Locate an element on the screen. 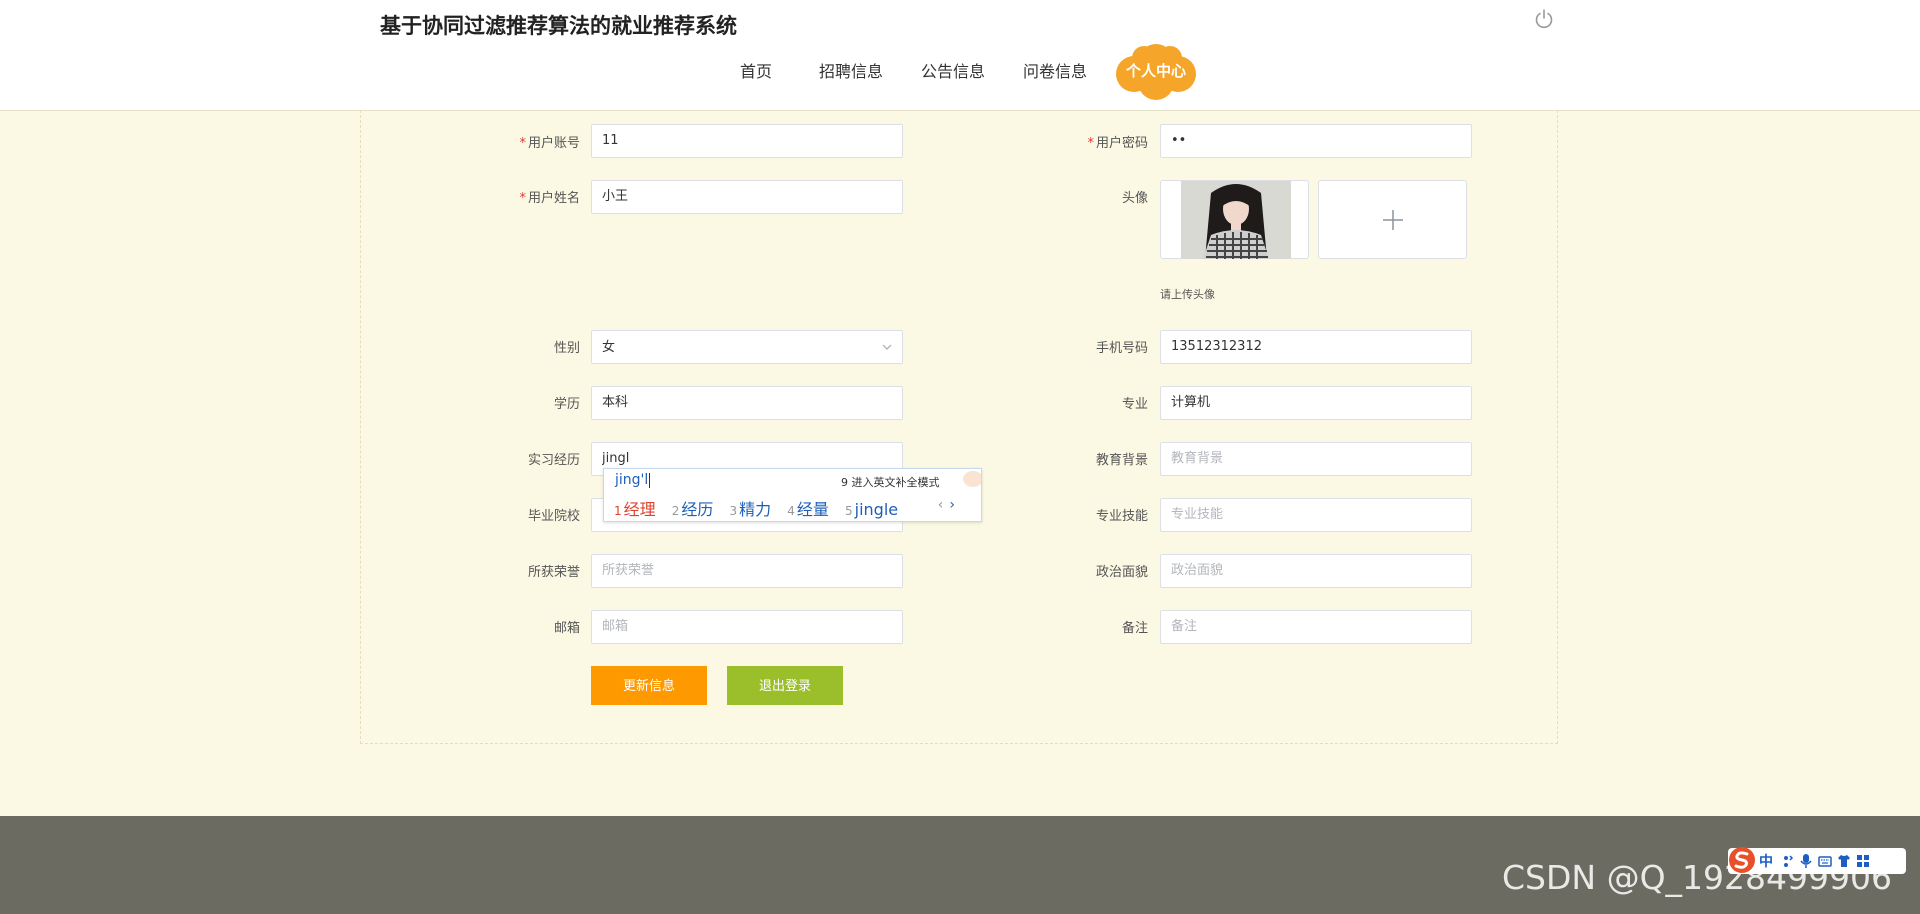 The image size is (1920, 914). major-label: 专业 is located at coordinates (1134, 404).